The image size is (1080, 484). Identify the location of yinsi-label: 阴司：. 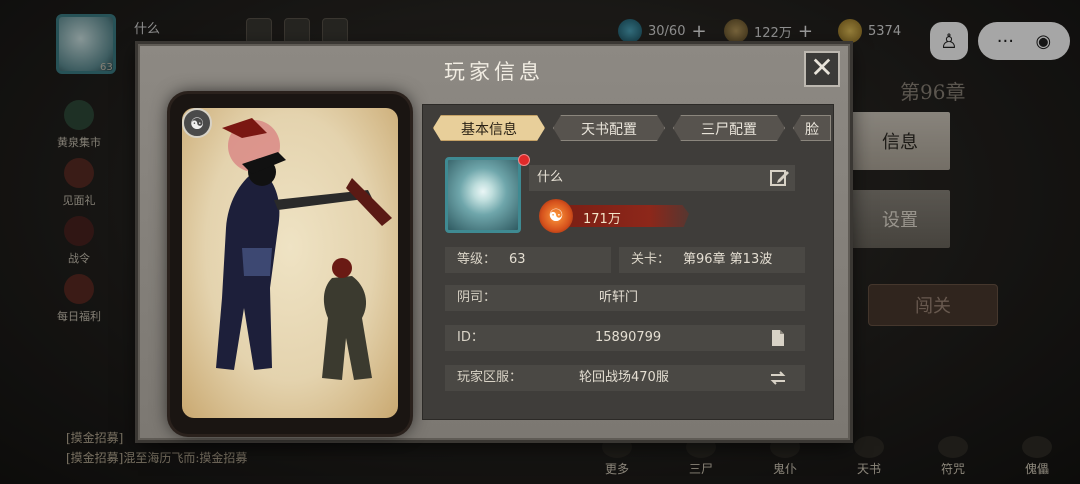
(477, 297).